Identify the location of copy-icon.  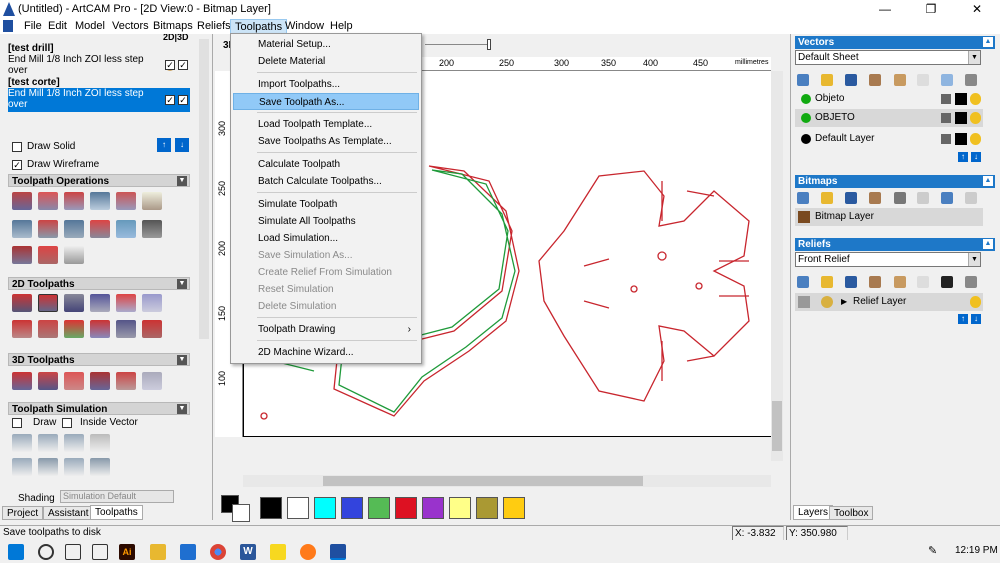
(900, 282).